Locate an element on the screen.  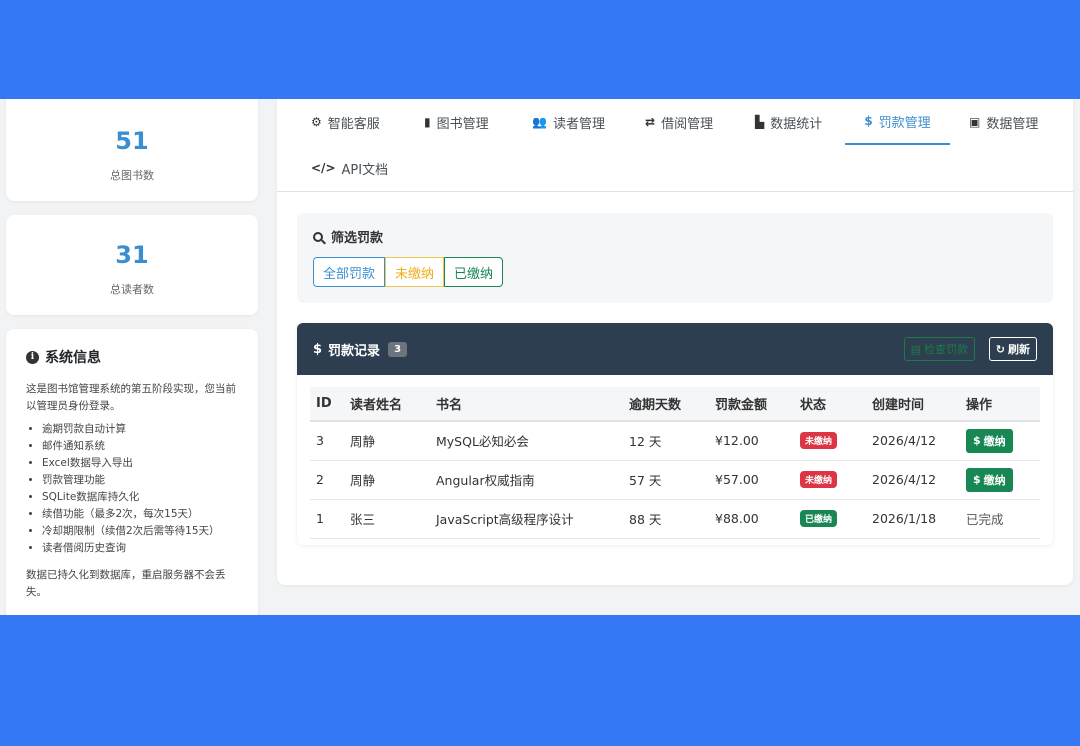
tab-statistics: ▙ 数据统计 is located at coordinates (788, 122).